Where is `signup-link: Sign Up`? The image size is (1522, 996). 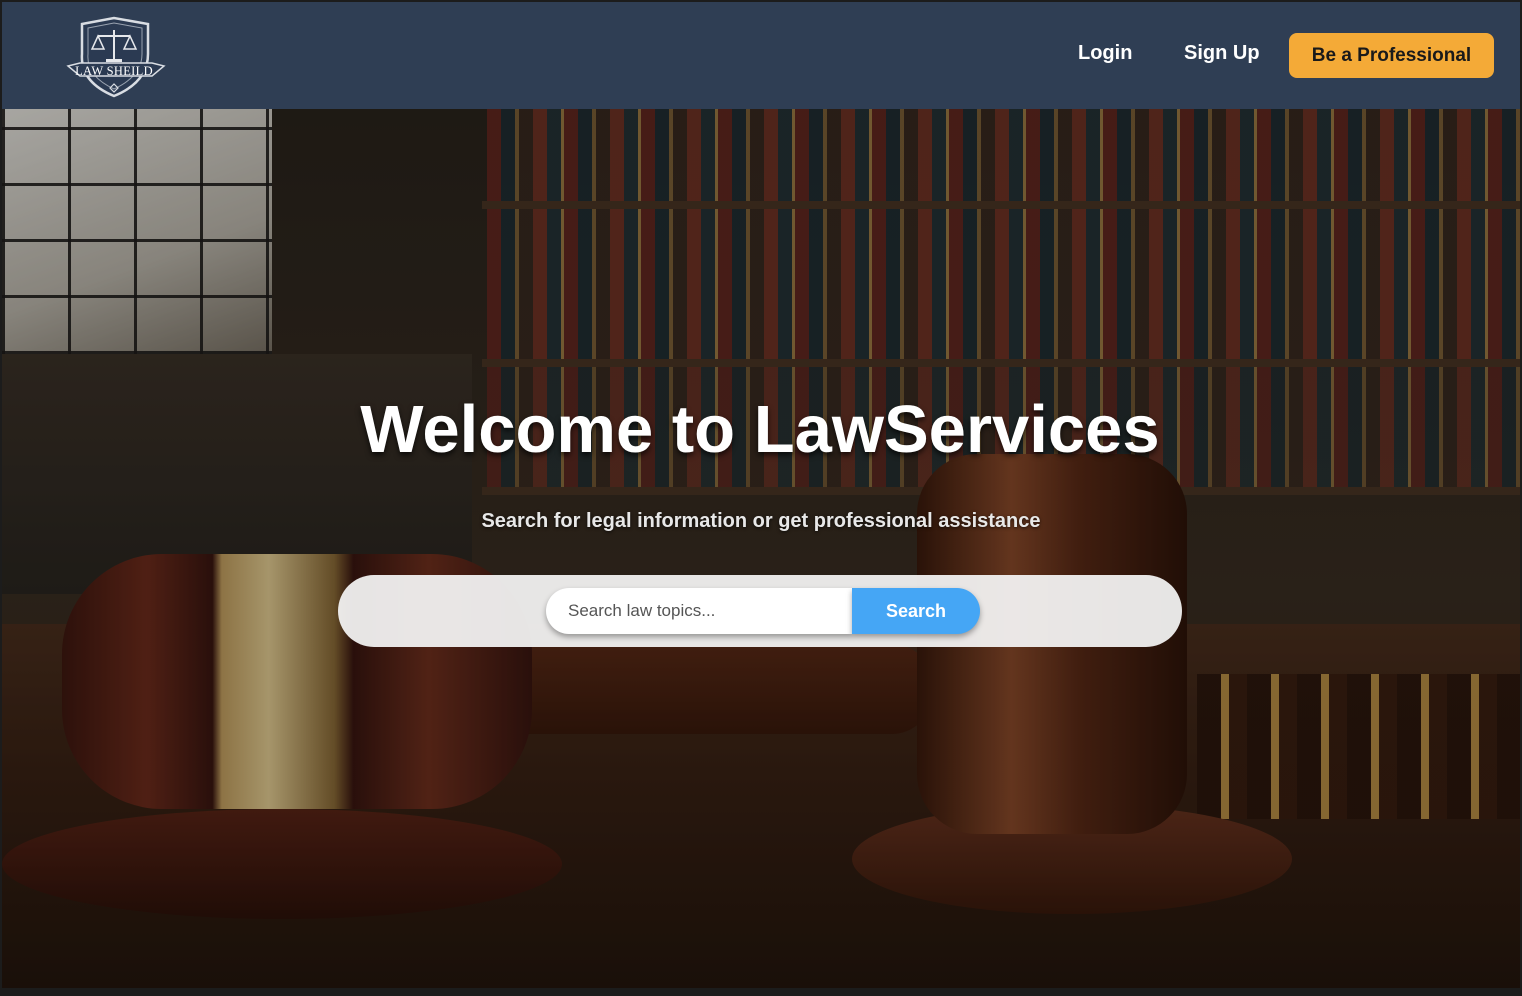 signup-link: Sign Up is located at coordinates (1222, 53).